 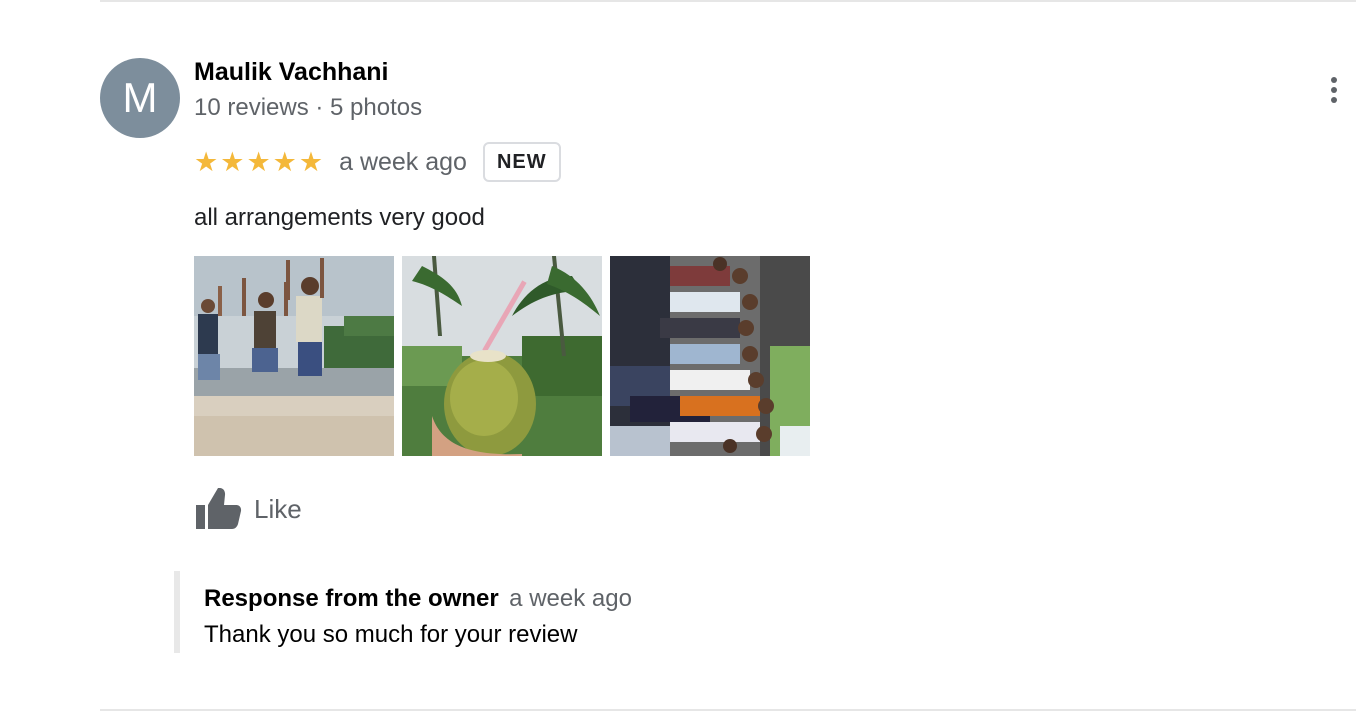 I want to click on reviewer-name: Maulik Vachhani, so click(x=291, y=72).